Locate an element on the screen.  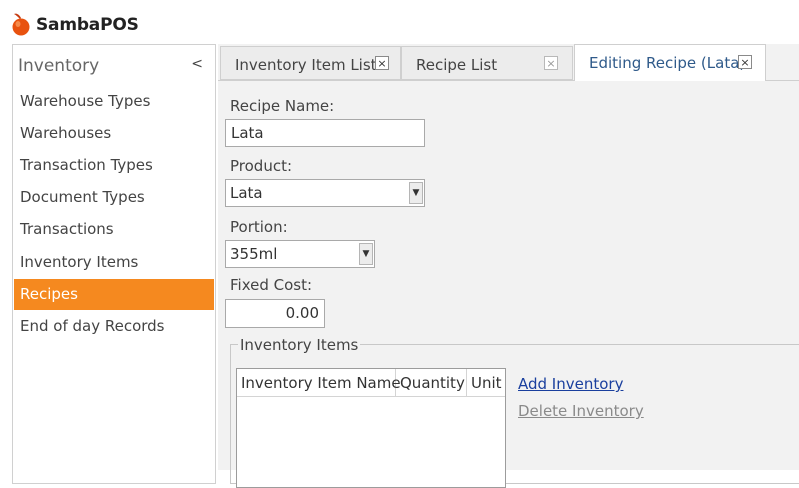
tab-label: Recipe List is located at coordinates (457, 65).